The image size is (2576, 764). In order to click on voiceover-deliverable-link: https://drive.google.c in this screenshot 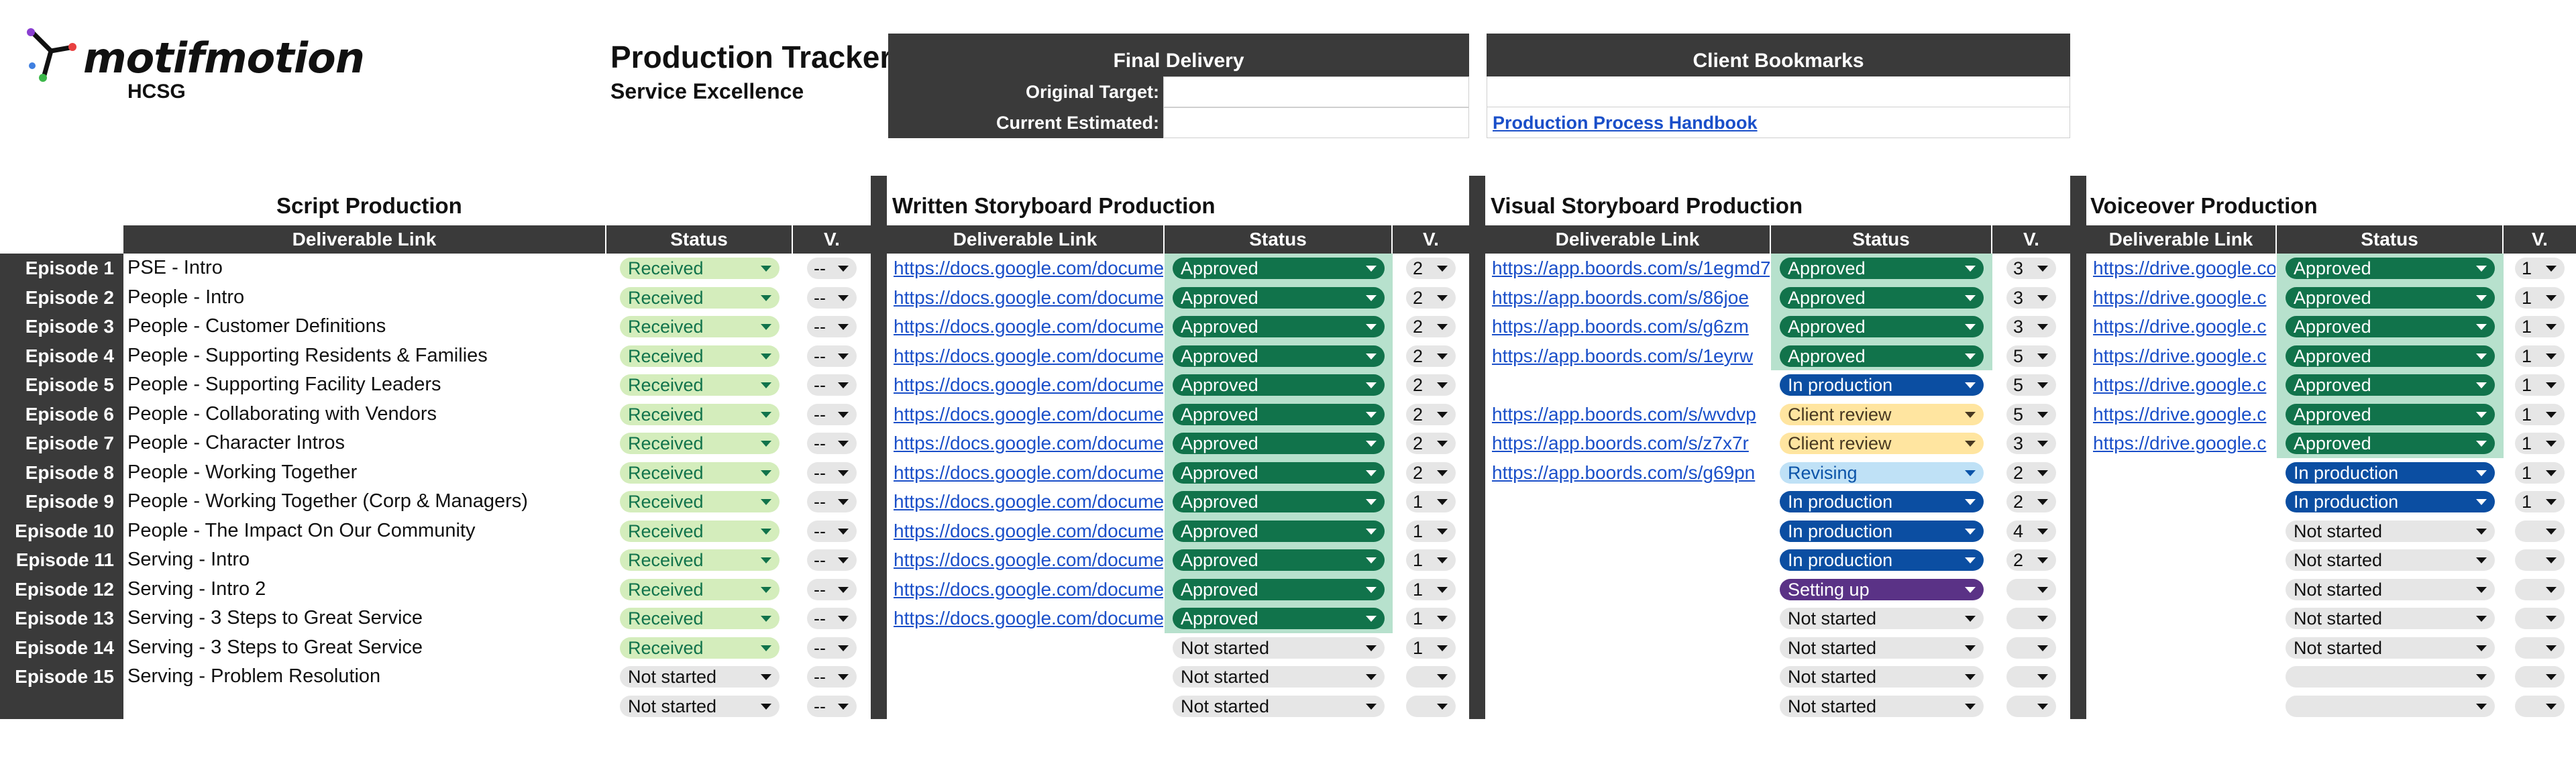, I will do `click(2184, 356)`.